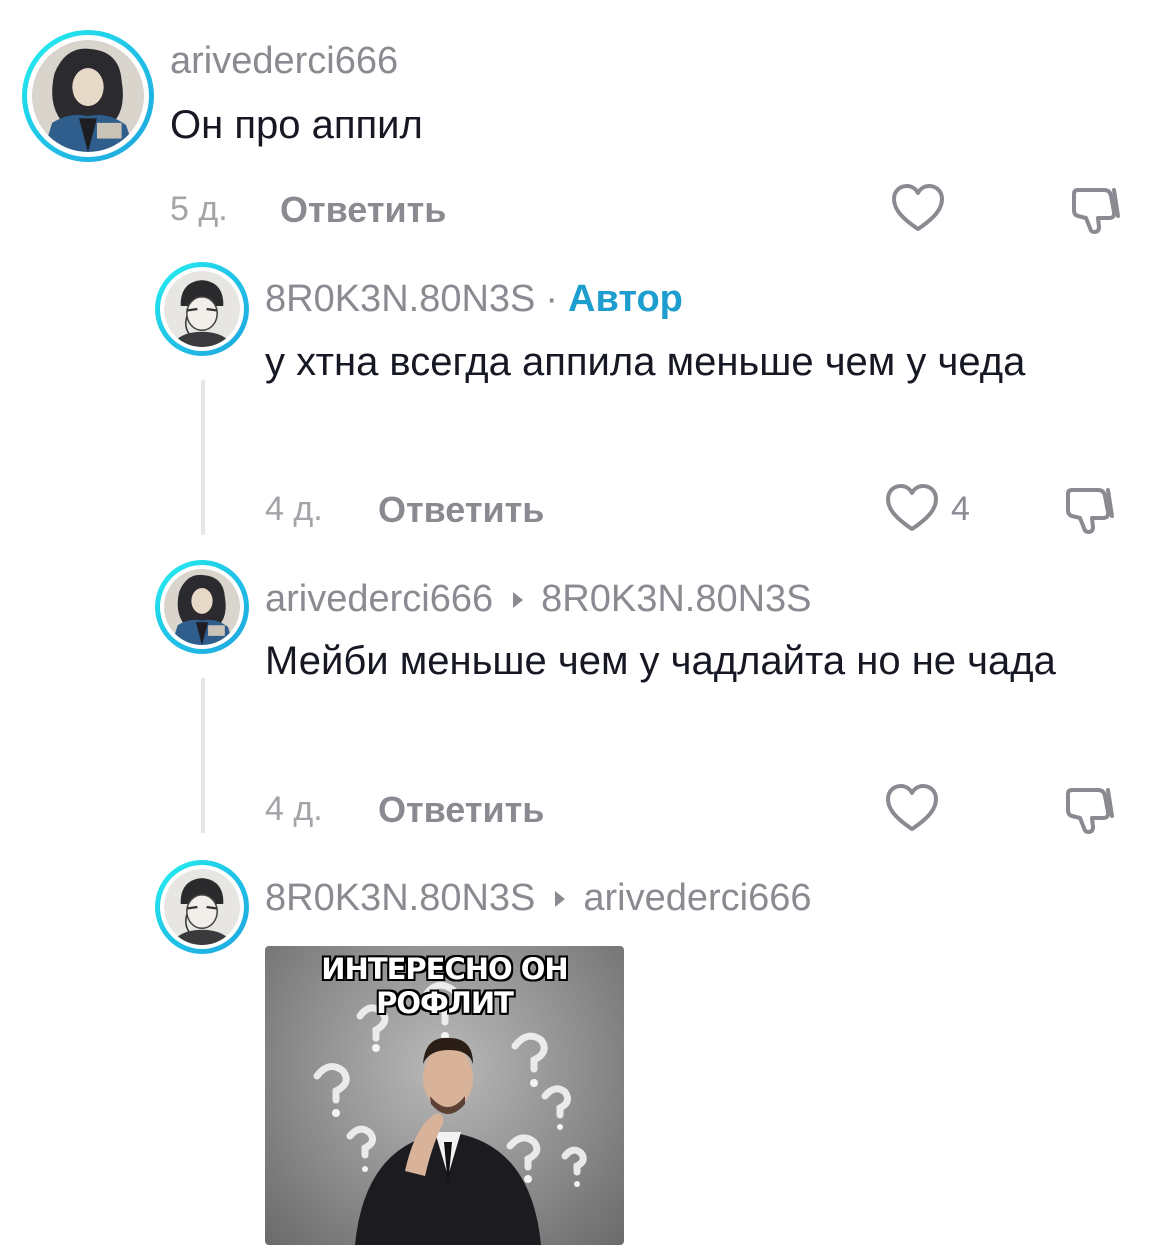 Image resolution: width=1170 pixels, height=1245 pixels. What do you see at coordinates (697, 898) in the screenshot?
I see `reply-to-username: arivederci666` at bounding box center [697, 898].